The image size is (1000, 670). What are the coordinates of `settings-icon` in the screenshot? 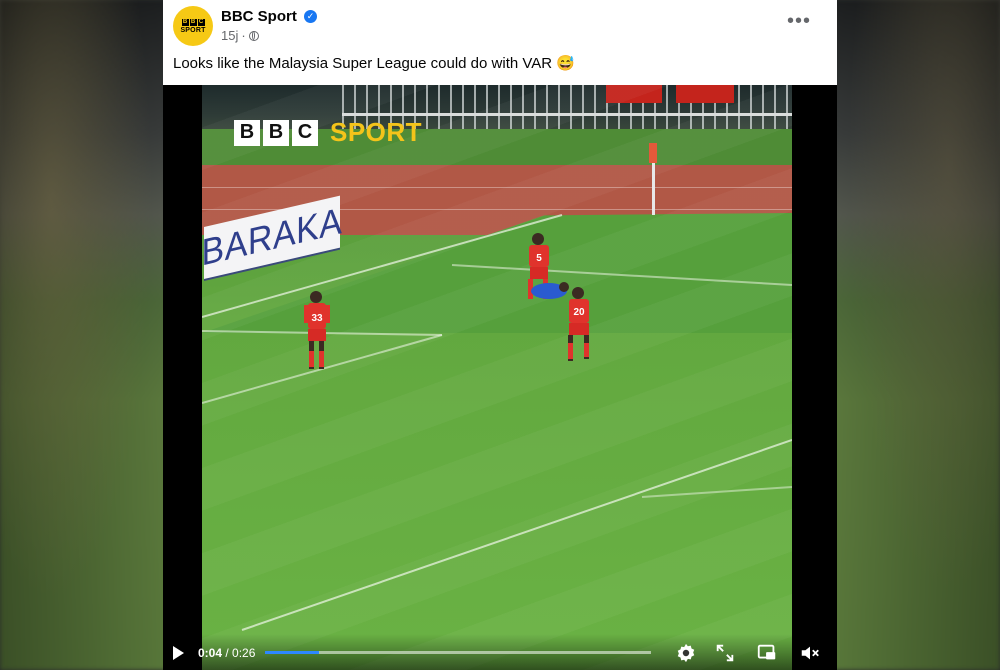 It's located at (686, 653).